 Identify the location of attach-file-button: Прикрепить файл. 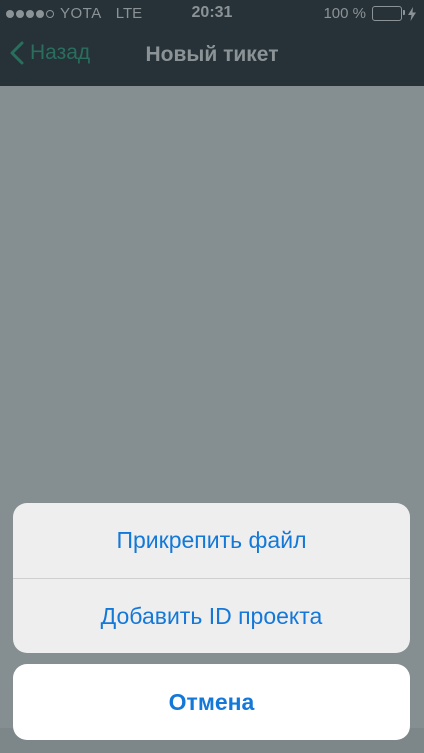
(211, 540).